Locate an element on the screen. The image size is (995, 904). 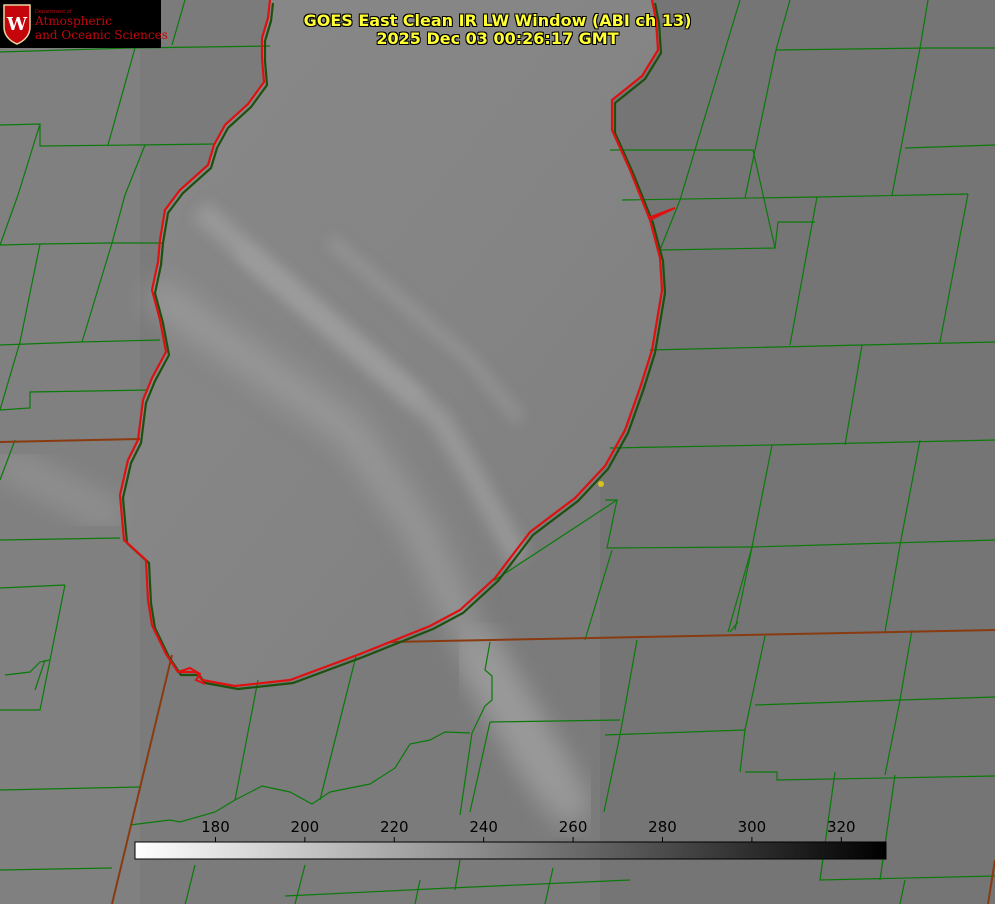
colorbar-tick-label: 280 is located at coordinates (662, 827).